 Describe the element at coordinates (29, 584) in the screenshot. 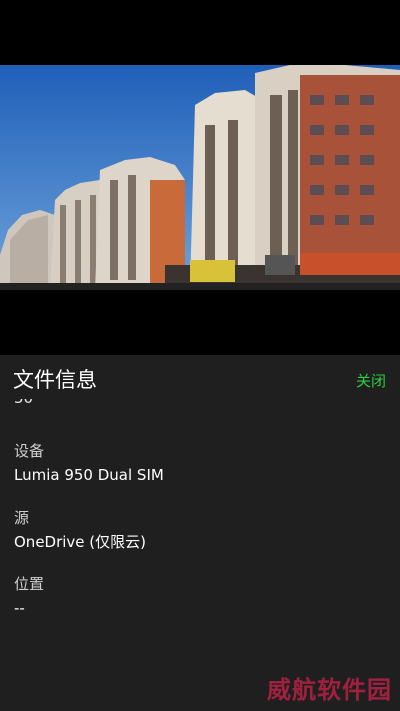

I see `field-location-label: 位置` at that location.